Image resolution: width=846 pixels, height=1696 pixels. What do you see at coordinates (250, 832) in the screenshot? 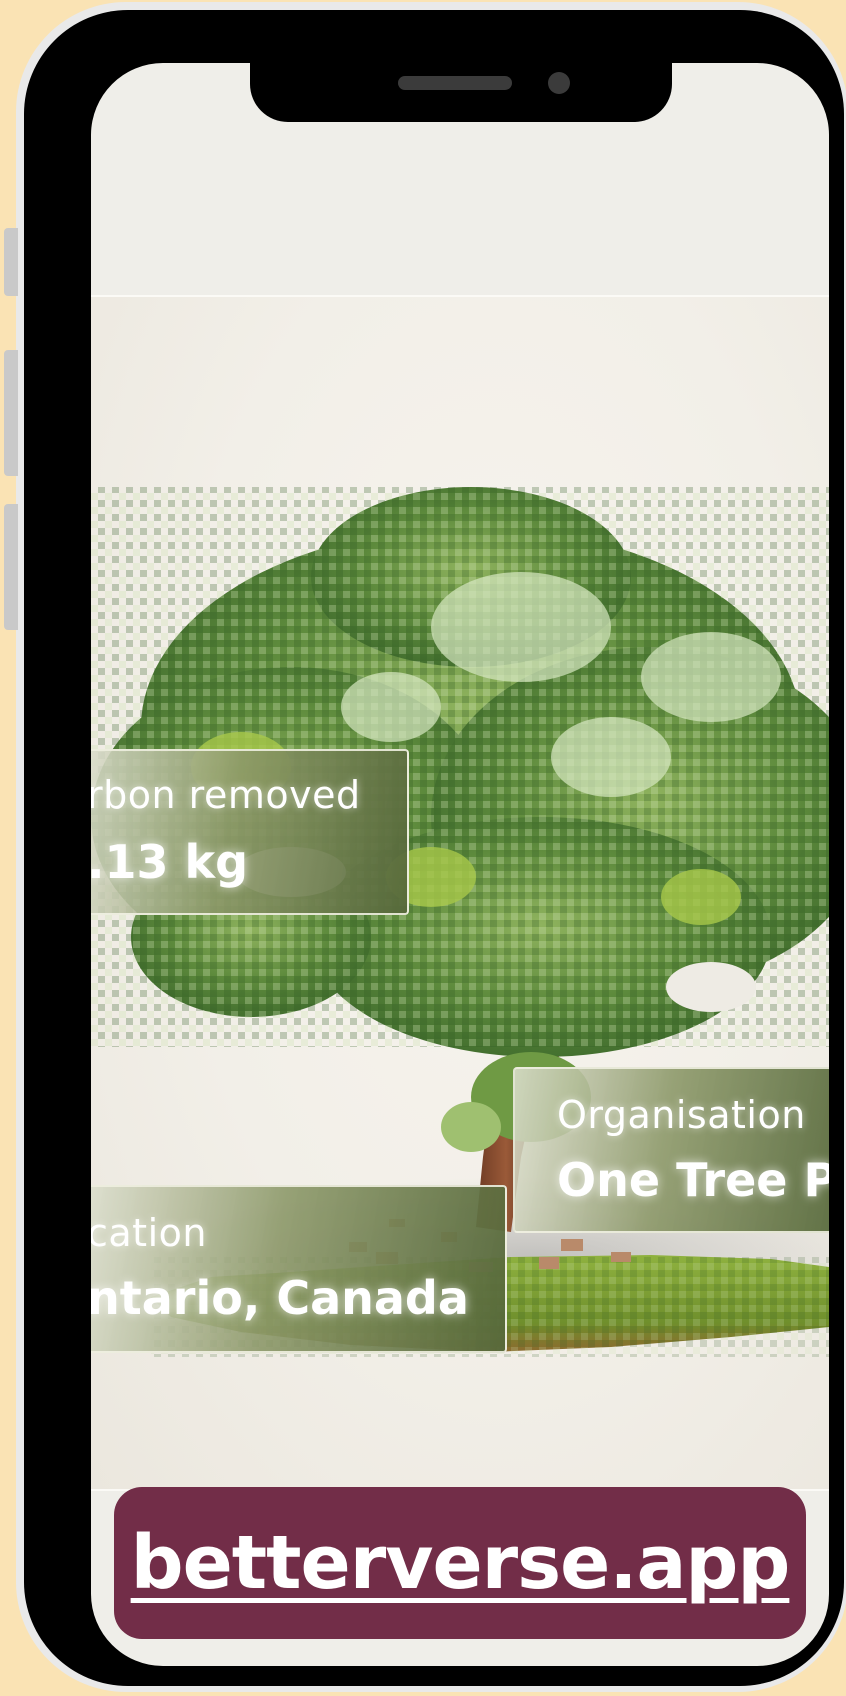
I see `carbon-removed-card: rbon removed .13 kg` at bounding box center [250, 832].